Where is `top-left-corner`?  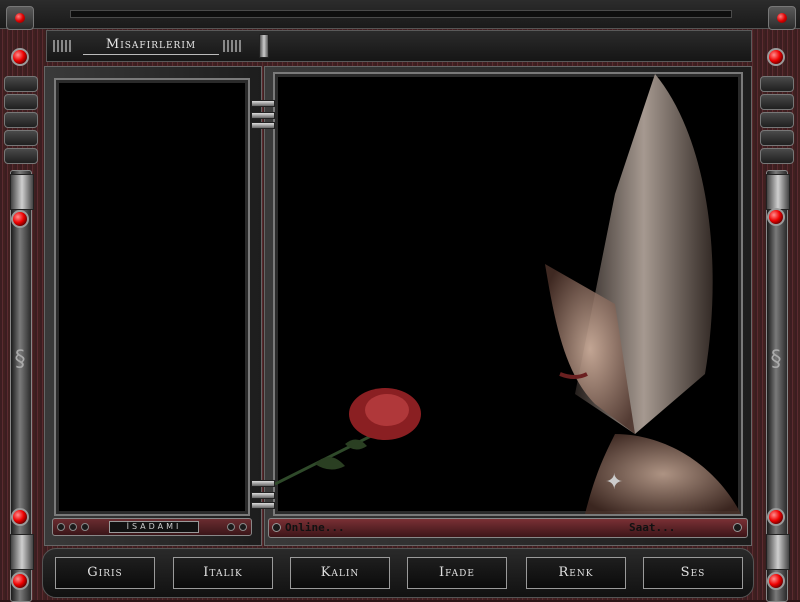 top-left-corner is located at coordinates (20, 18).